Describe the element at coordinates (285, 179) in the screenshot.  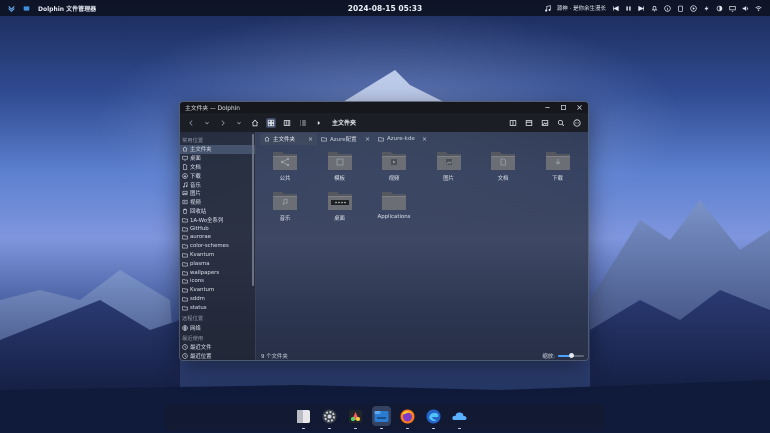
I see `folder-label: 公共` at that location.